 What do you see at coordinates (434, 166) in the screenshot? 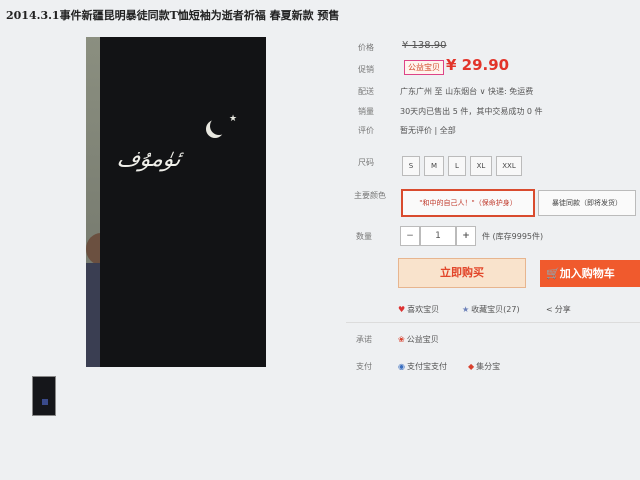
I see `size-option-m: M` at bounding box center [434, 166].